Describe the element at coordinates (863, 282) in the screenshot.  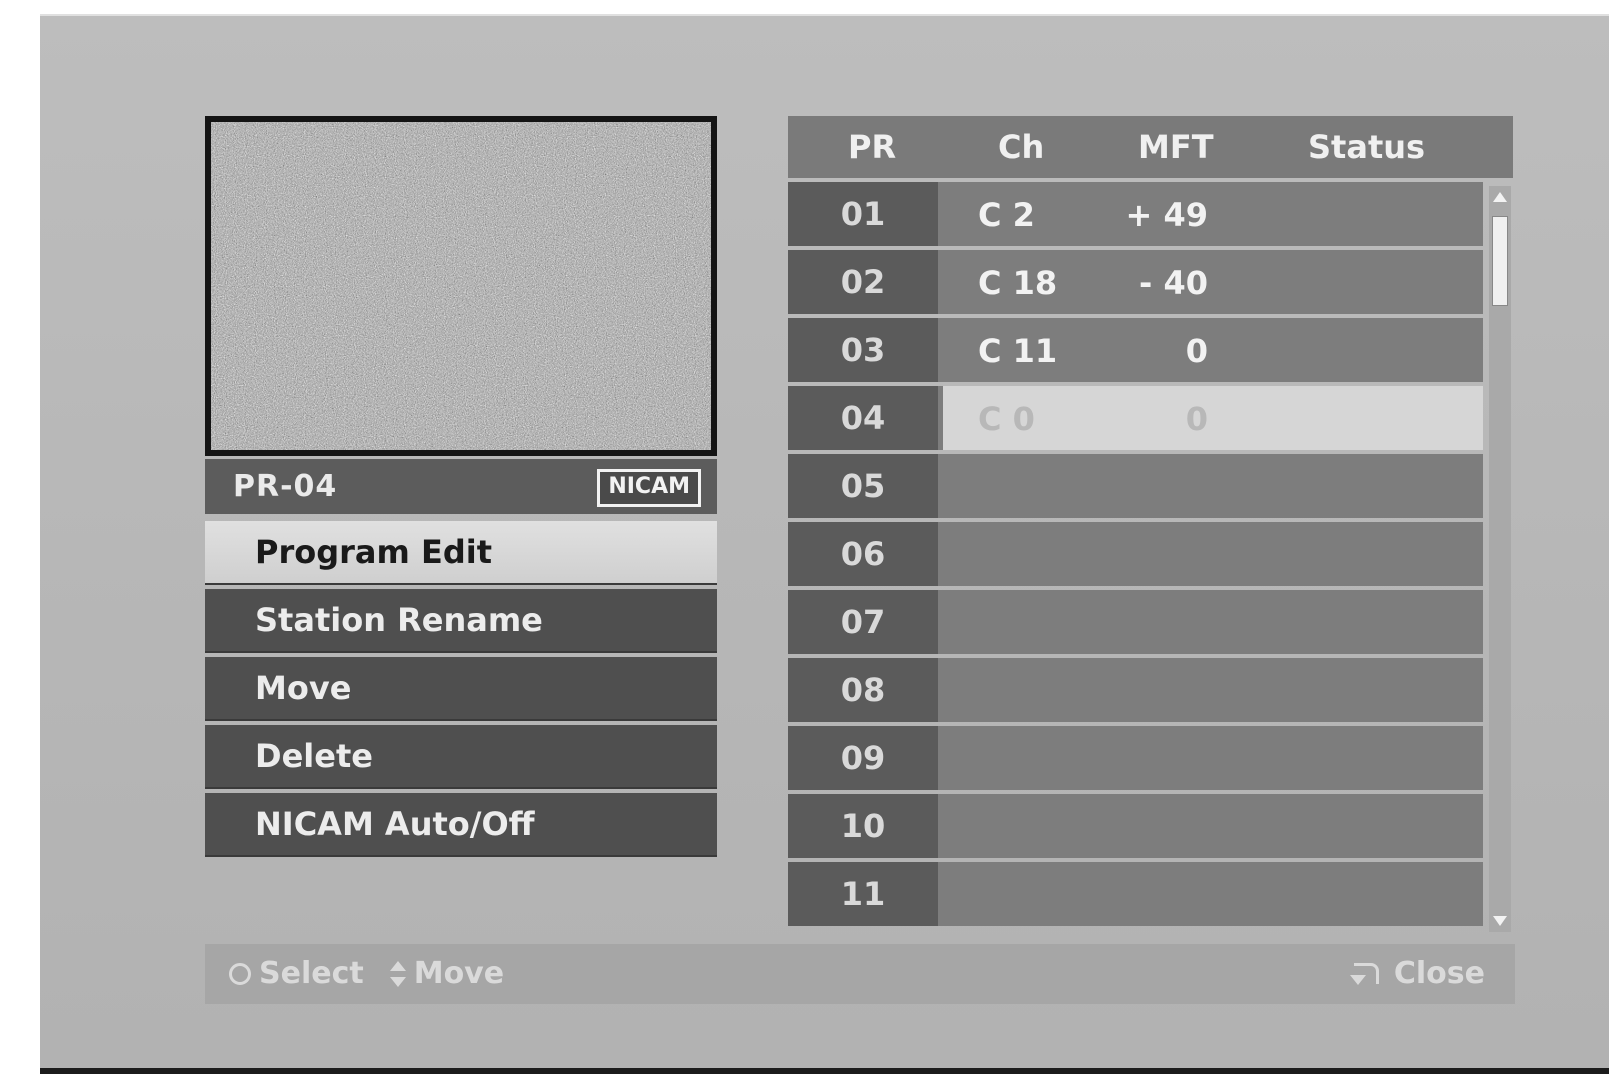
I see `row-program-number: 02` at that location.